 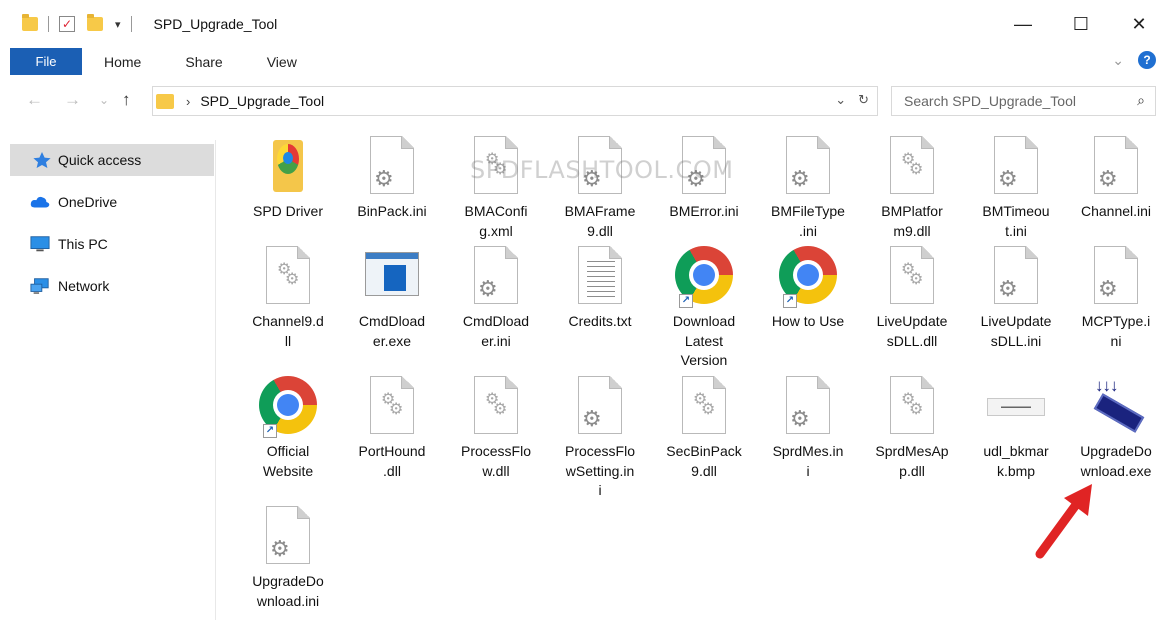 I want to click on file-item: ↗ Download Latest Version, so click(x=704, y=308).